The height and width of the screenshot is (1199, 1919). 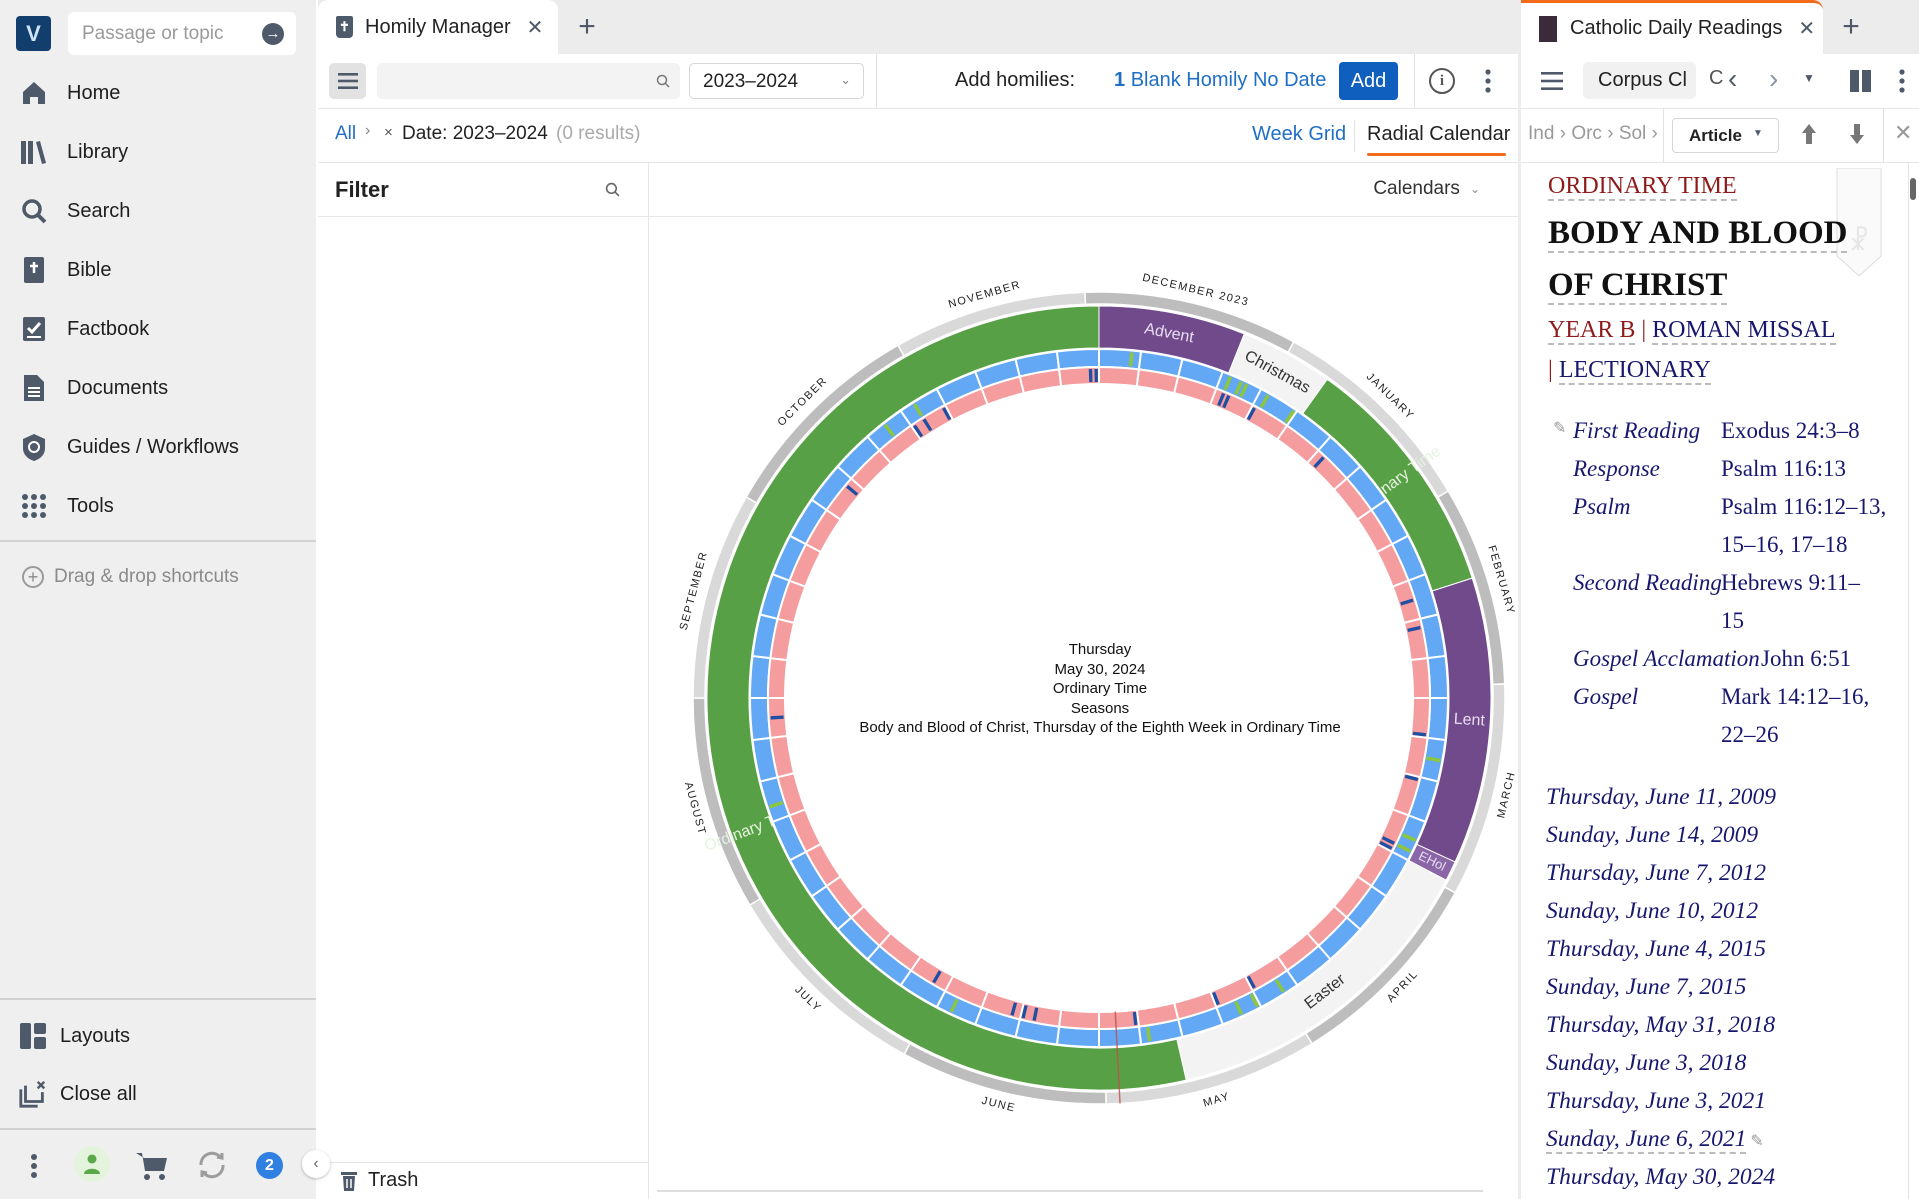 What do you see at coordinates (1661, 835) in the screenshot?
I see `date-list-item: Sunday, June 14, 2009` at bounding box center [1661, 835].